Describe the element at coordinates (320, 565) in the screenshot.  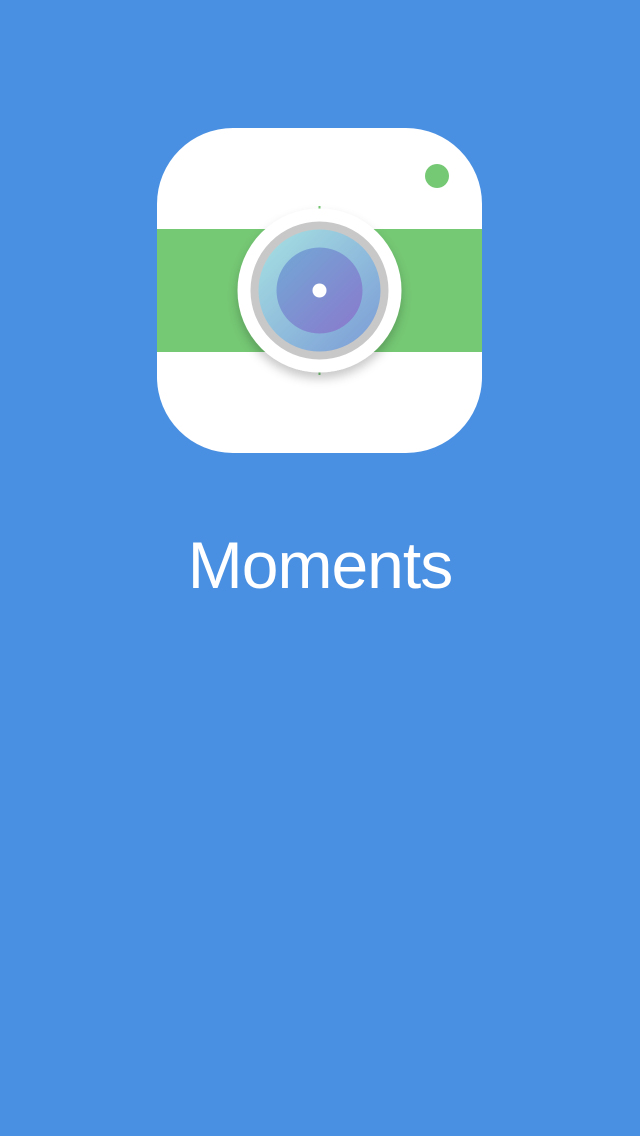
I see `app-title: Moments` at that location.